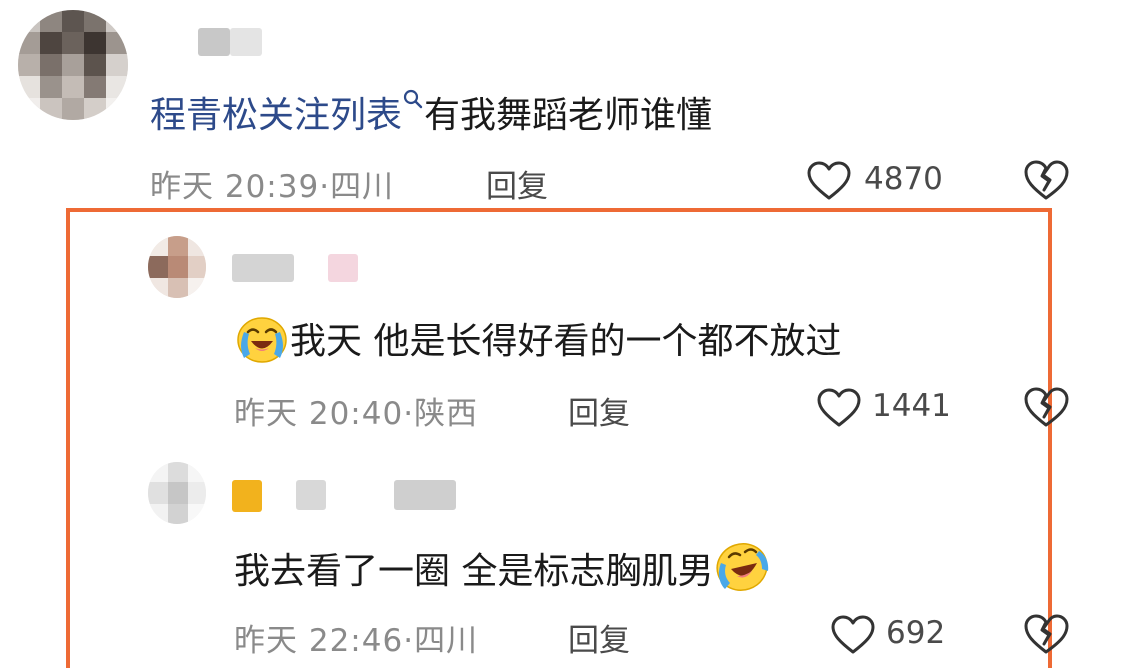 This screenshot has height=670, width=1134. I want to click on like-count: 4870, so click(903, 179).